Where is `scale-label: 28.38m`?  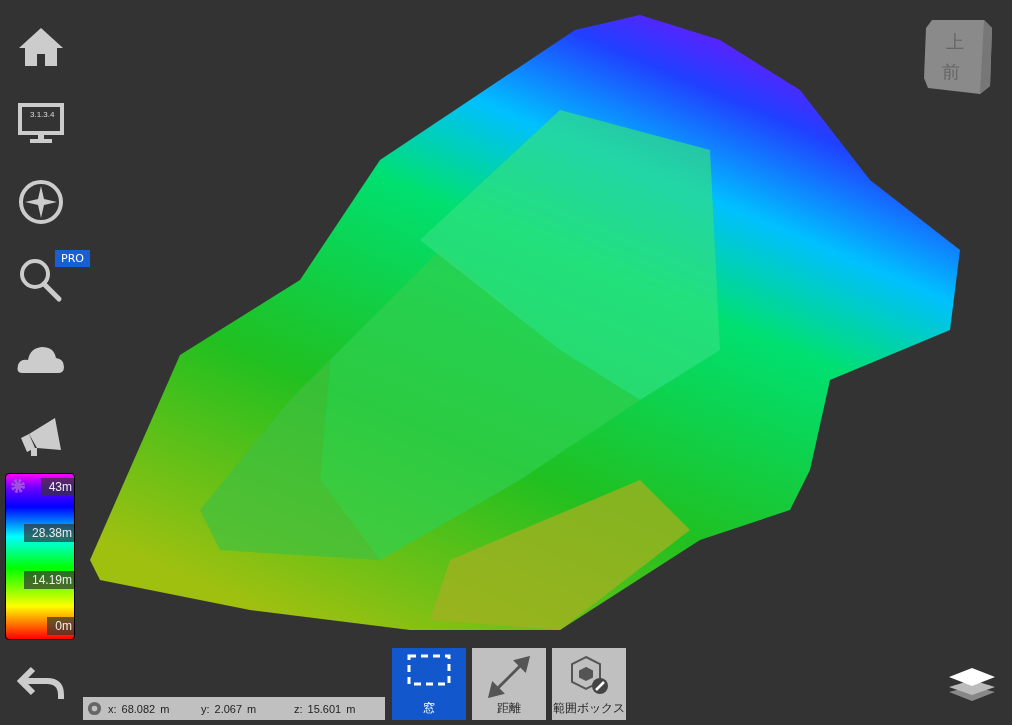
scale-label: 28.38m is located at coordinates (48, 533).